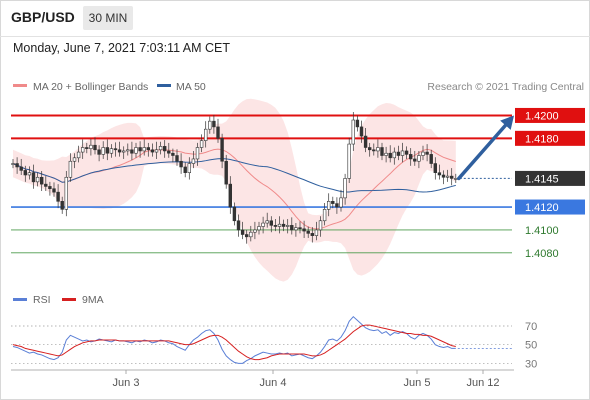 The image size is (590, 400). Describe the element at coordinates (542, 139) in the screenshot. I see `resistance-label: 1.4180` at that location.